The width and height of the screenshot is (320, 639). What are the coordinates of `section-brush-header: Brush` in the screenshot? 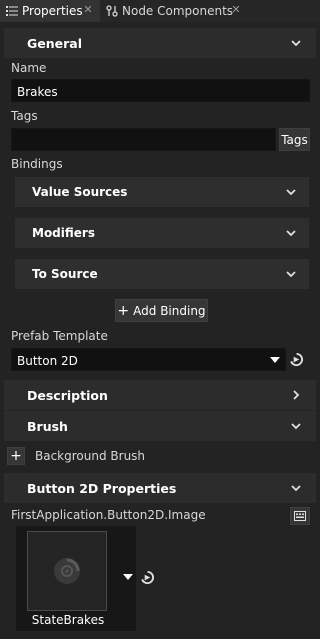 It's located at (160, 426).